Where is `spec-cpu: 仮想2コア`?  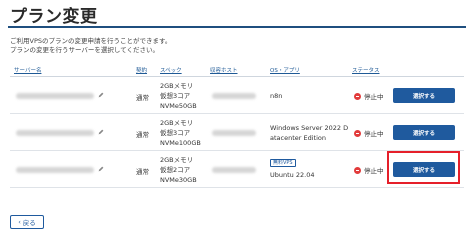
spec-cpu: 仮想2コア is located at coordinates (175, 170).